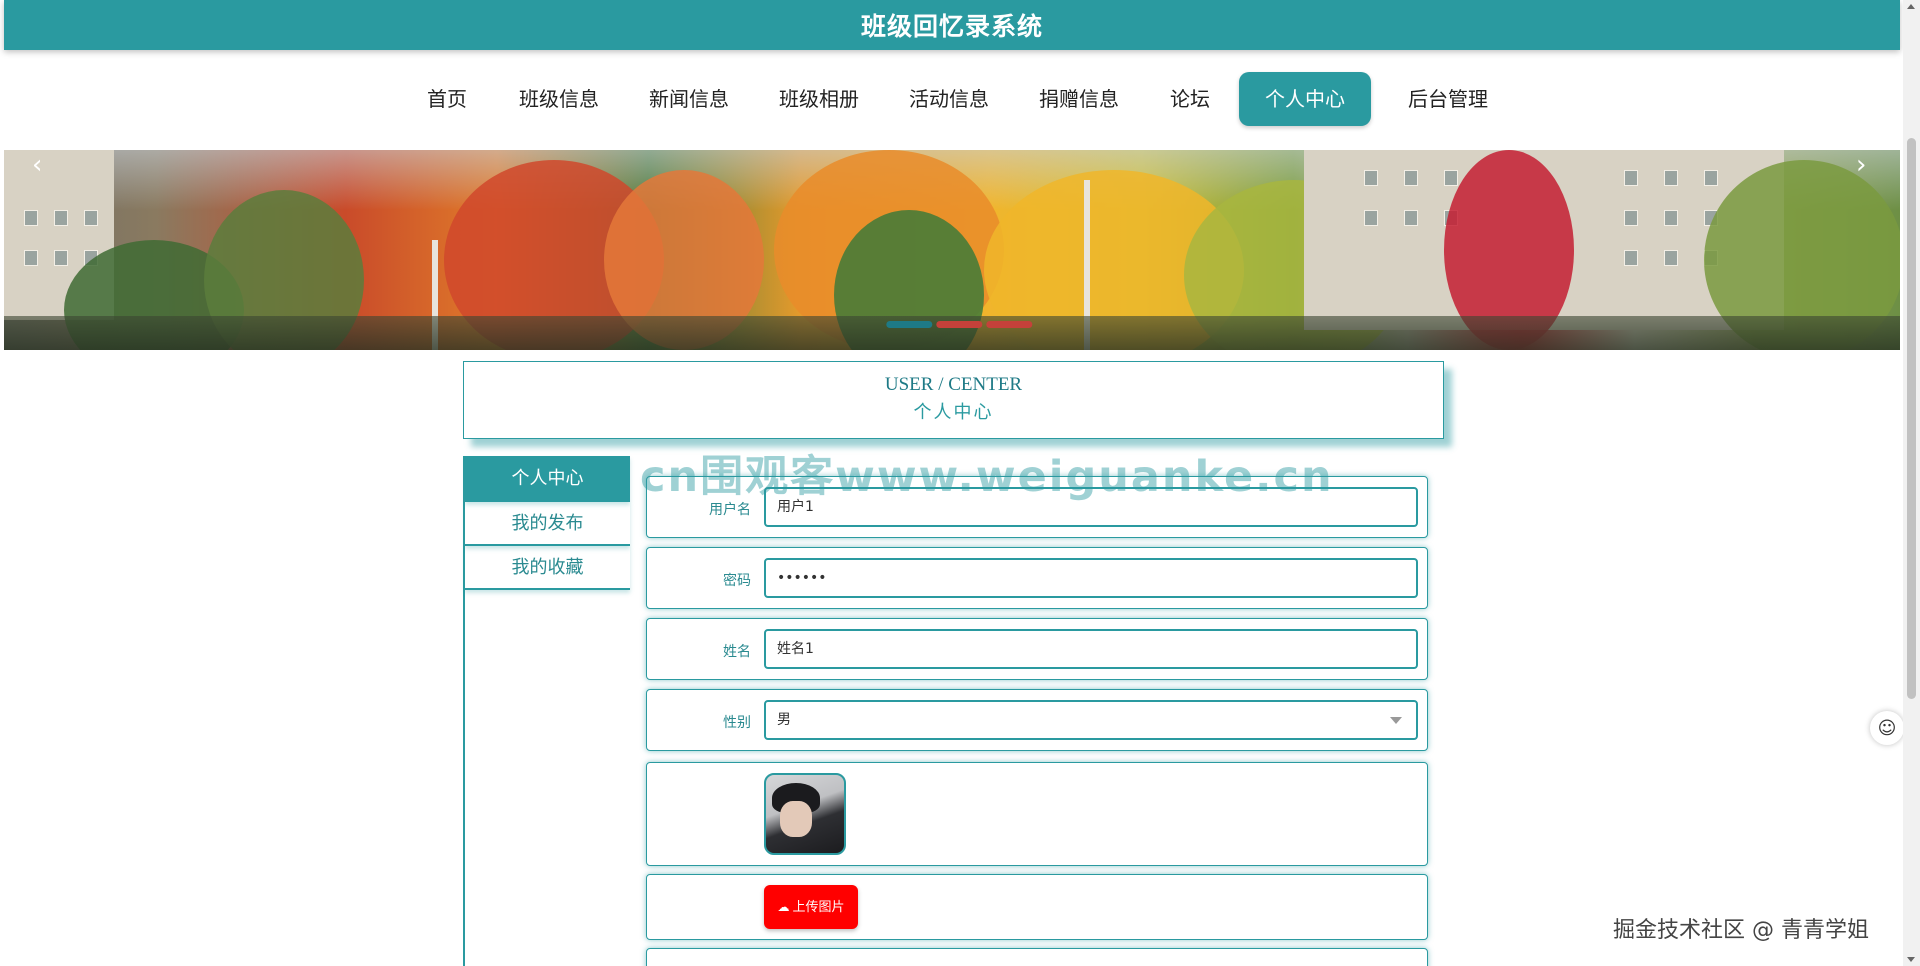  Describe the element at coordinates (987, 477) in the screenshot. I see `watermark: cn围观客www.weiguanke.cn` at that location.